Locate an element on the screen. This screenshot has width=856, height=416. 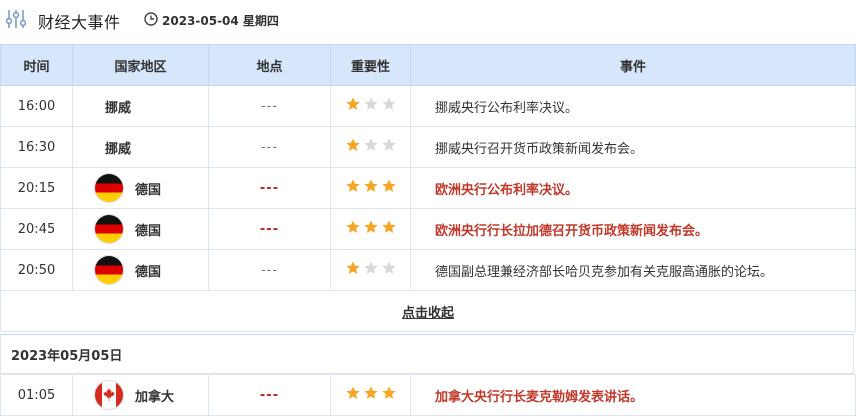
table-row: 20:45 德国 --- 欧洲央行行长拉加德召开货币政策新闻发布会。 is located at coordinates (428, 229).